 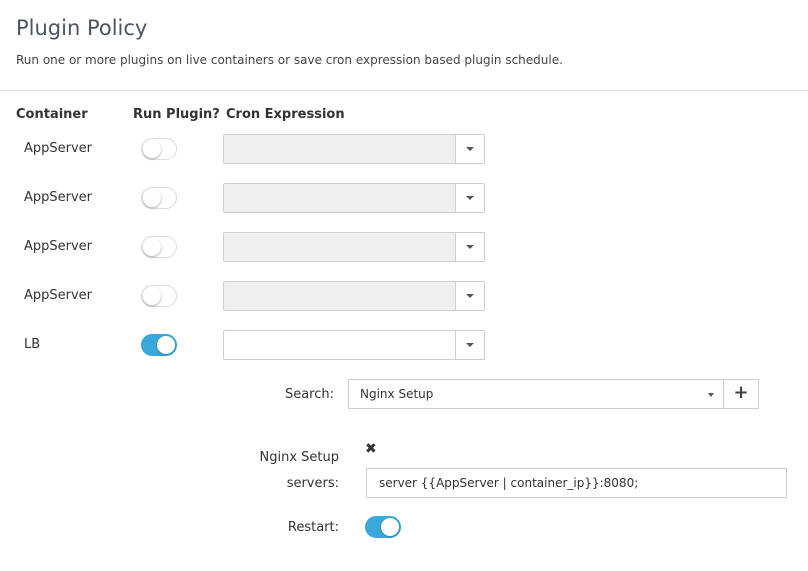 What do you see at coordinates (32, 344) in the screenshot?
I see `row-container-label: LB` at bounding box center [32, 344].